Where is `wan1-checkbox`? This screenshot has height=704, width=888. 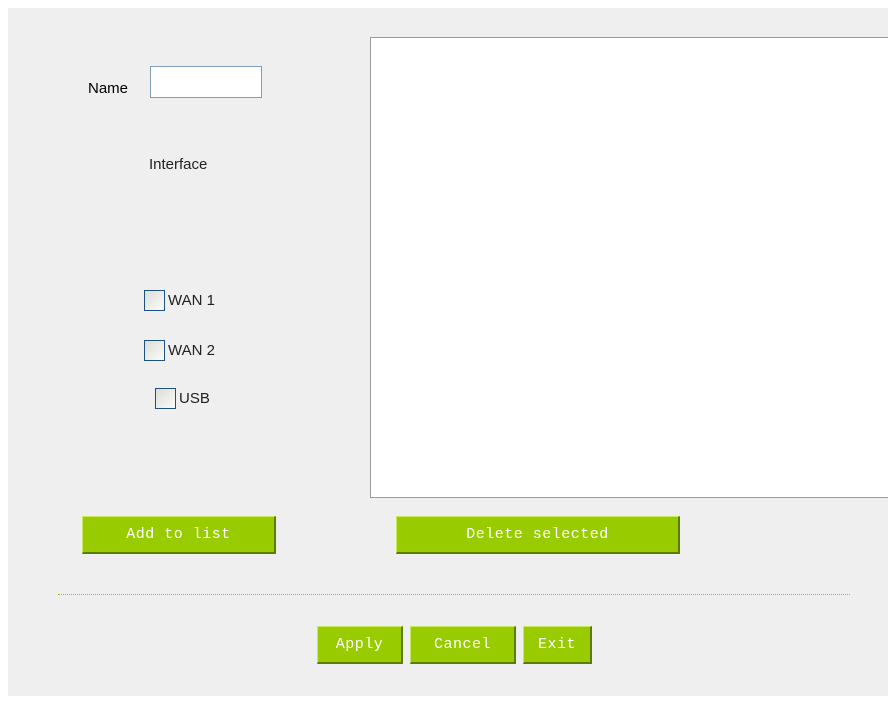 wan1-checkbox is located at coordinates (154, 300).